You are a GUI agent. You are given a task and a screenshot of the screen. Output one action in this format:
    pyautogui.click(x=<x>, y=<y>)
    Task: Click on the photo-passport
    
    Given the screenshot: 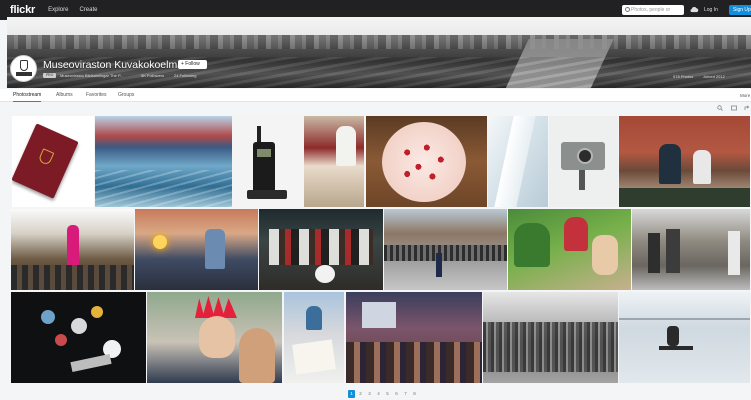 What is the action you would take?
    pyautogui.click(x=53, y=161)
    